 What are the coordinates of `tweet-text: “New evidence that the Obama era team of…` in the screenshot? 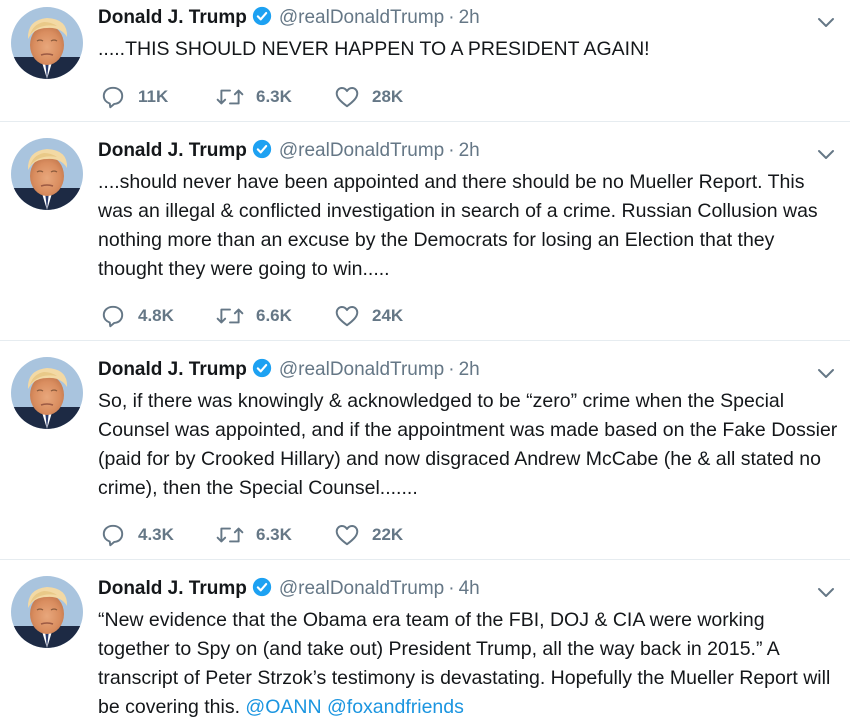 It's located at (469, 662).